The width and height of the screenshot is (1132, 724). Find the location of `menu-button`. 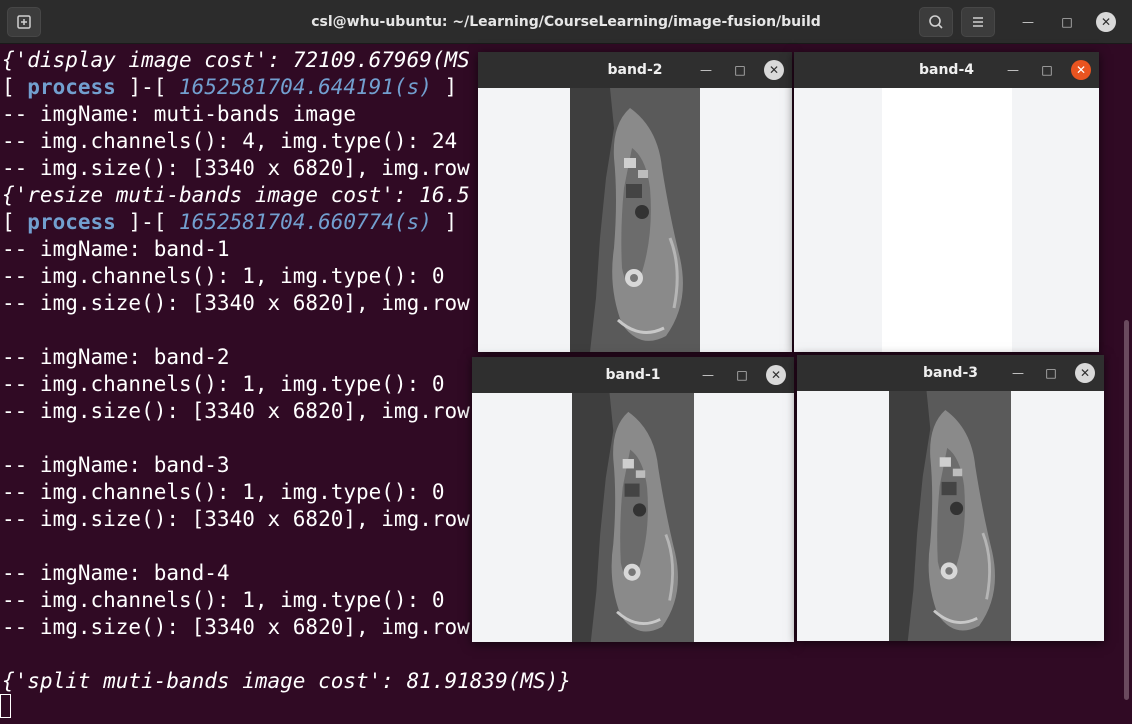

menu-button is located at coordinates (978, 22).